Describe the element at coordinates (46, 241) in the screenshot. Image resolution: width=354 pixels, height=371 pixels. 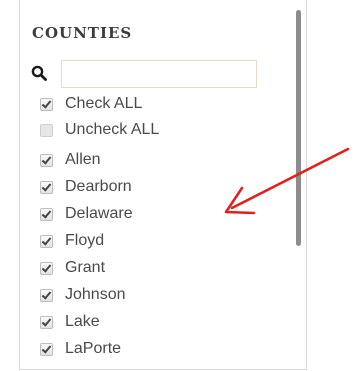
I see `county-checkbox-floyd` at that location.